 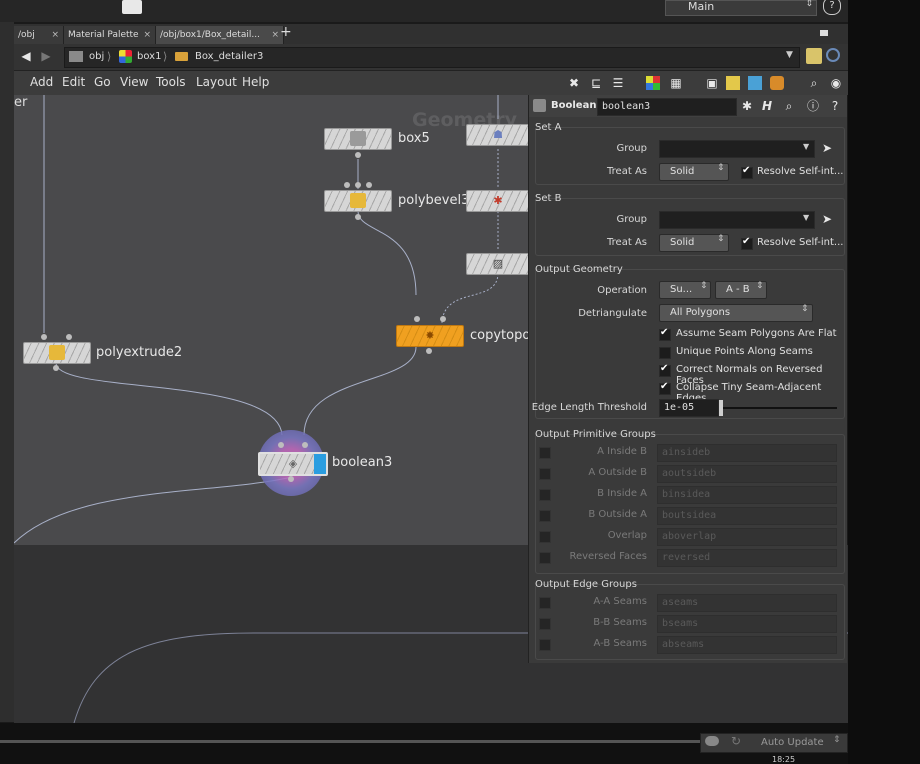 I want to click on pin-icon, so click(x=814, y=56).